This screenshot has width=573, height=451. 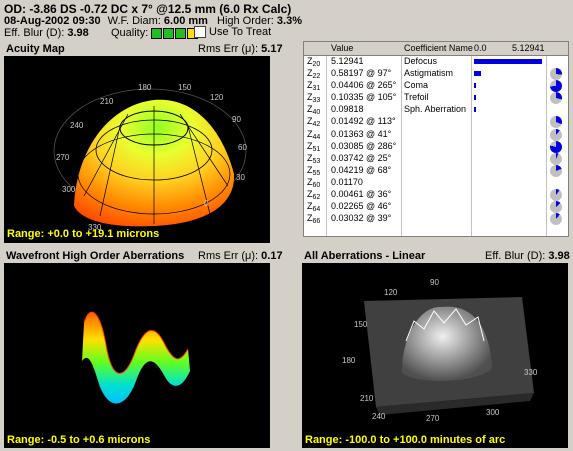 What do you see at coordinates (436, 170) in the screenshot?
I see `table-row: Z55 0.04219 @ 68°` at bounding box center [436, 170].